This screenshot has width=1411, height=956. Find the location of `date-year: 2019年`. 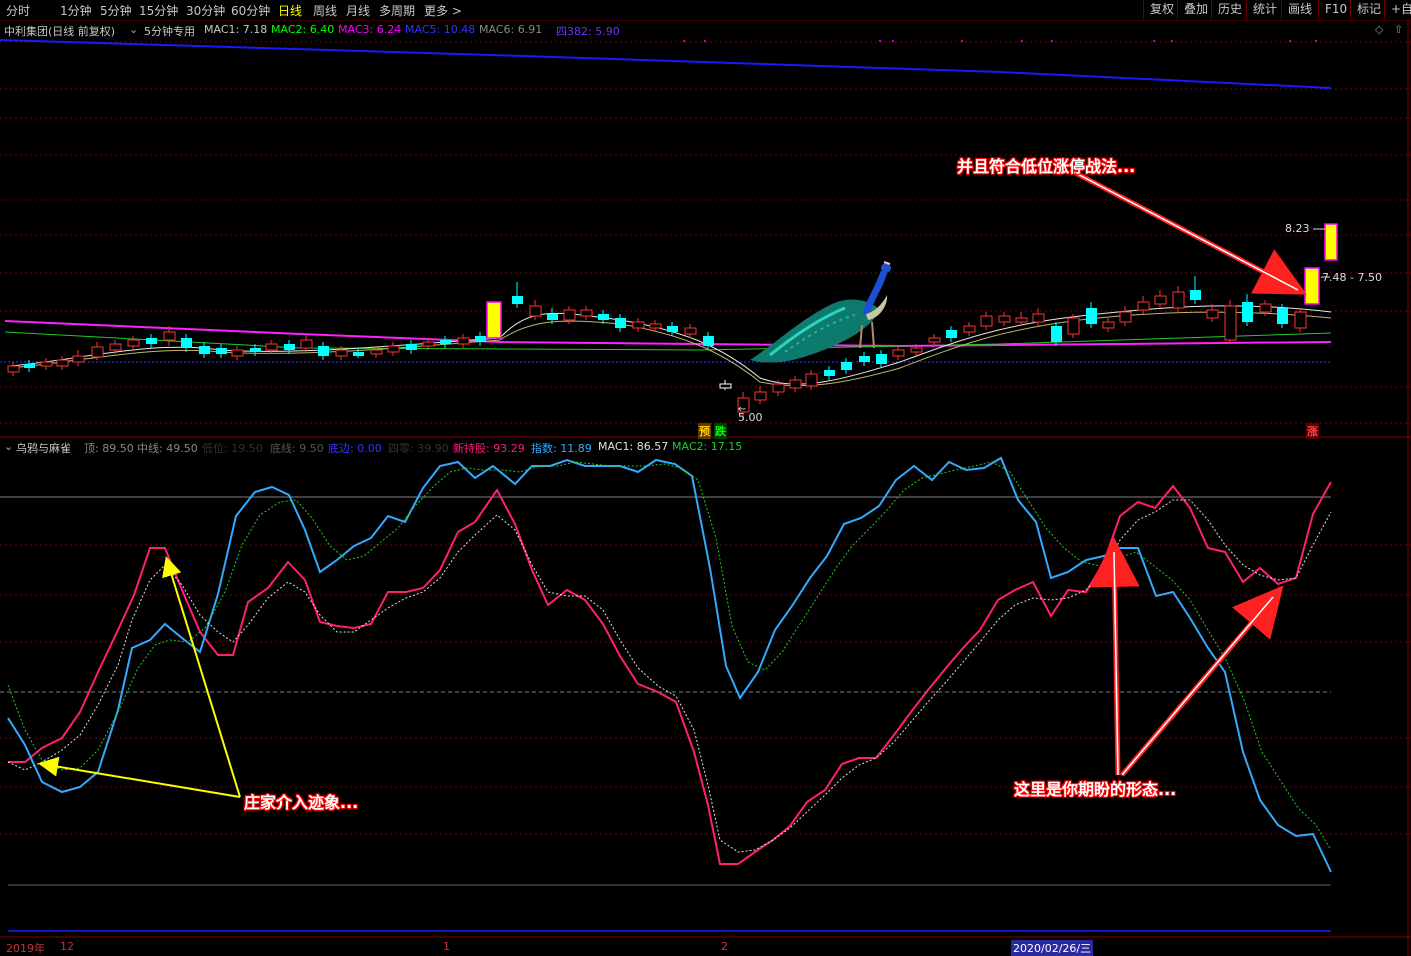

date-year: 2019年 is located at coordinates (25, 948).